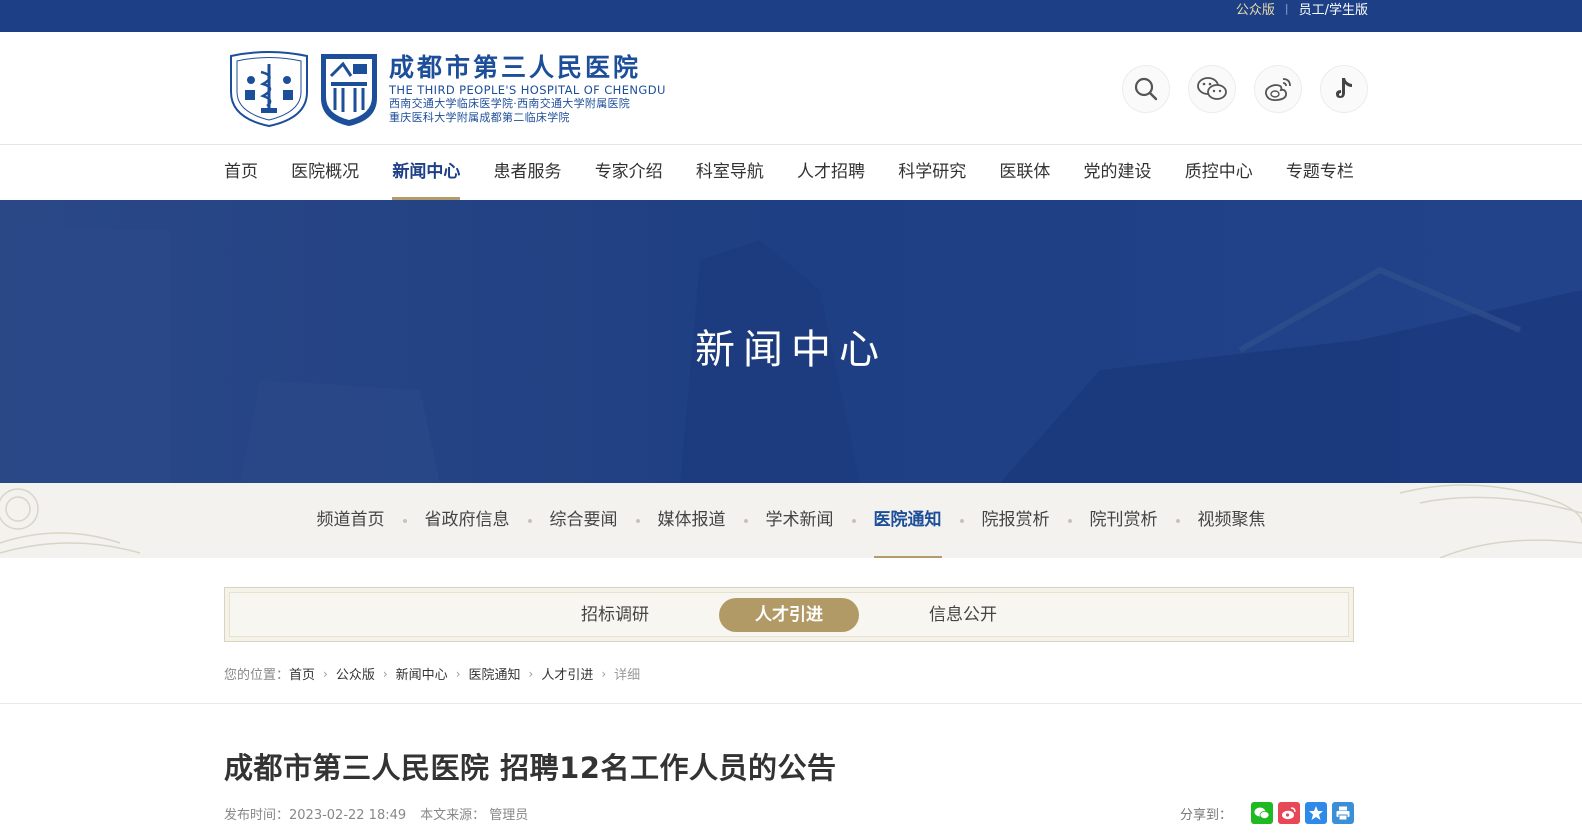 The height and width of the screenshot is (836, 1582). What do you see at coordinates (510, 103) in the screenshot?
I see `hospital-affiliation-1: 西南交通大学临床医学院·西南交通大学附属医院` at bounding box center [510, 103].